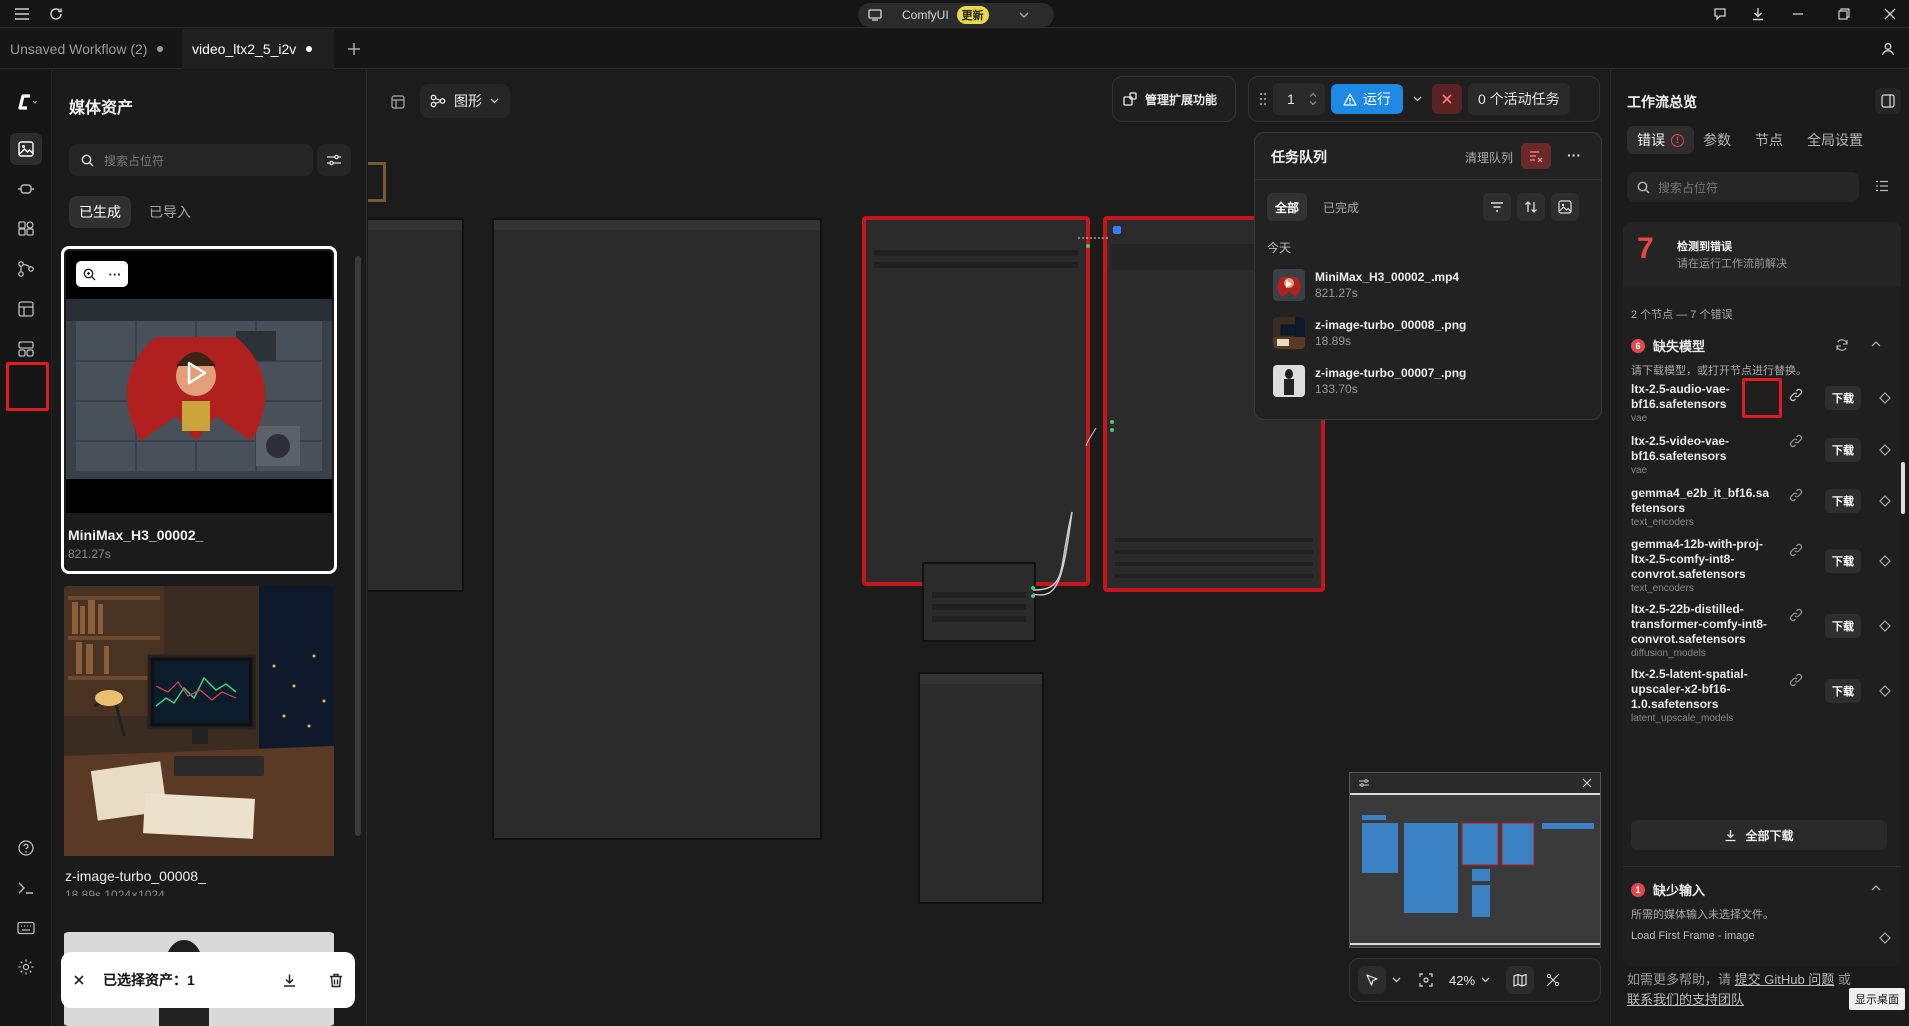  I want to click on active-tasks-button: 0 个活动任务, so click(1519, 99).